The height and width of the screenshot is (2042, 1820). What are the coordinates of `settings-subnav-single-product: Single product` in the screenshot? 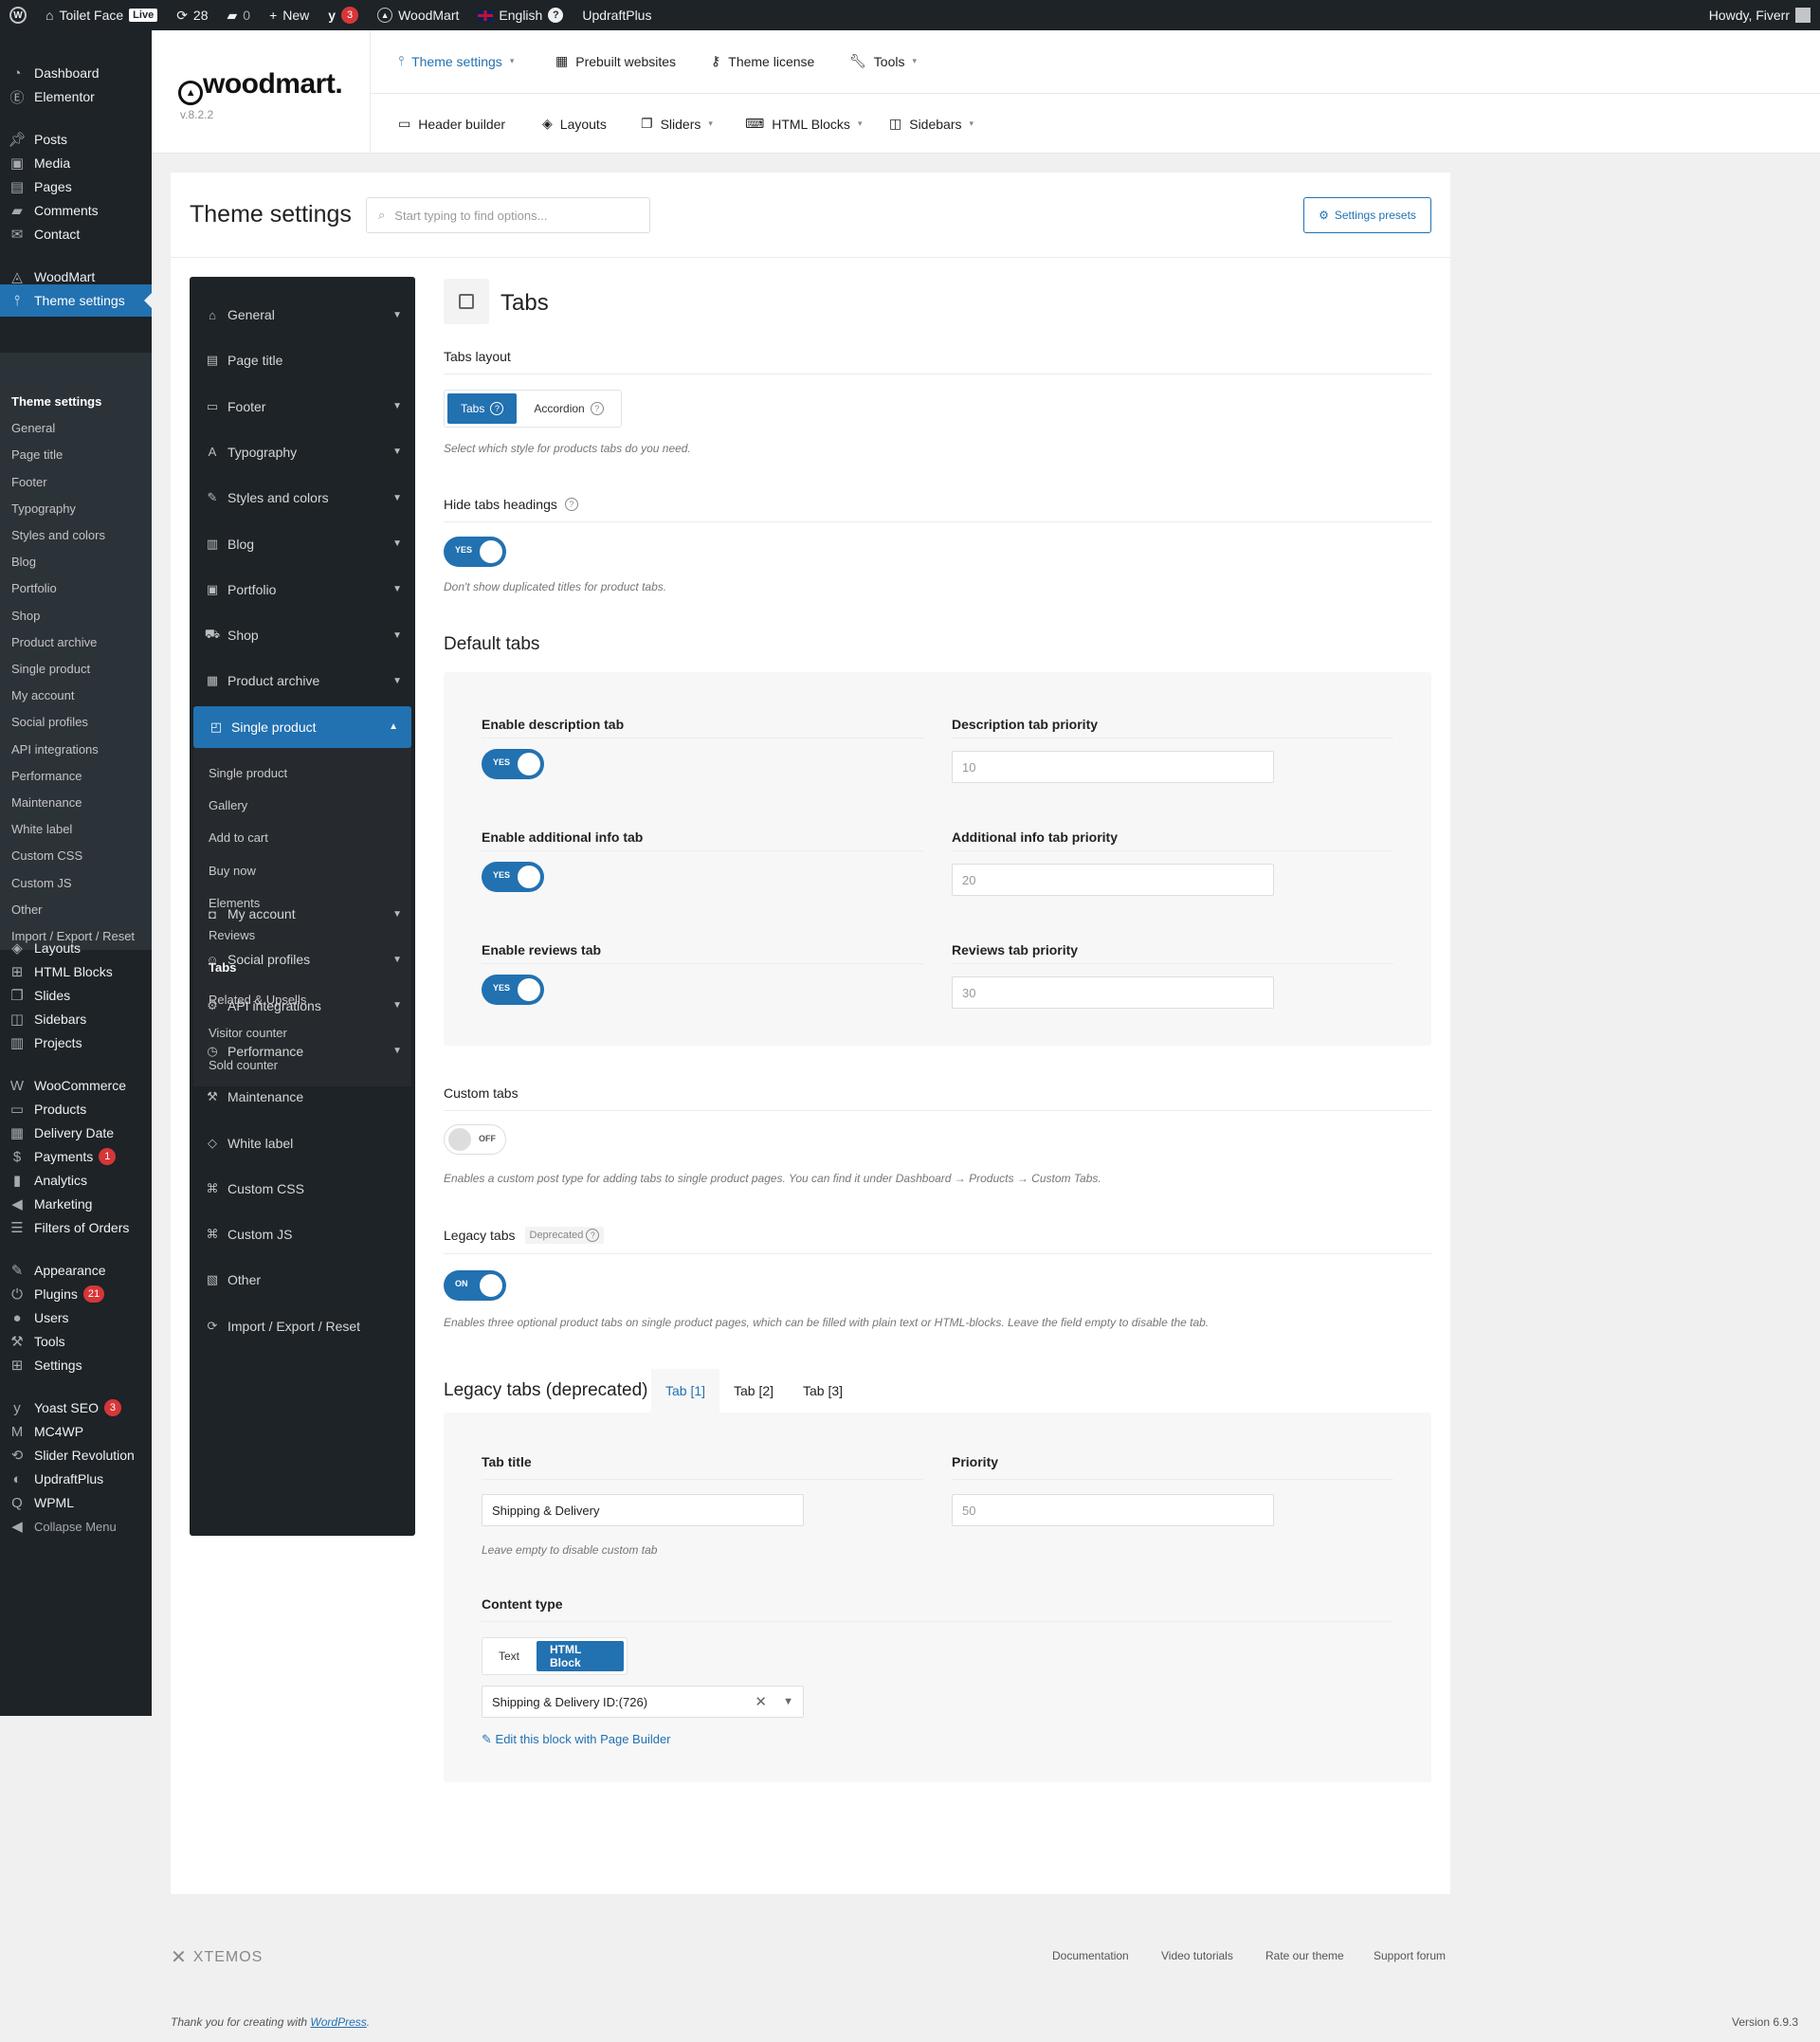 It's located at (248, 773).